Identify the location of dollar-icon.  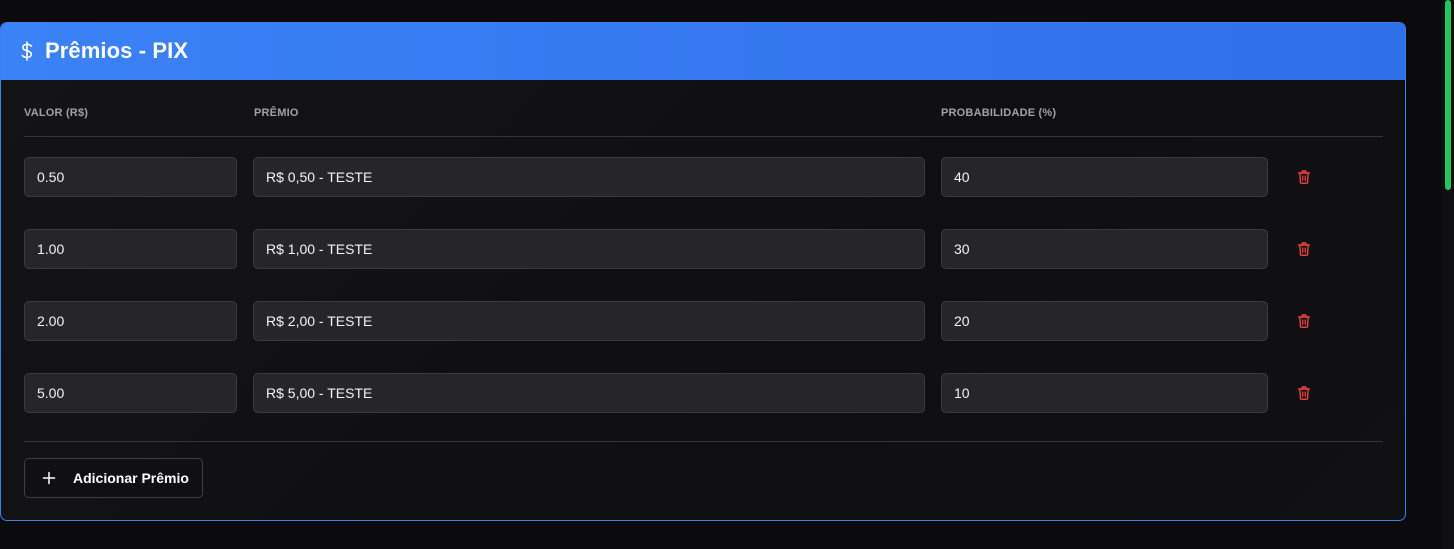
(27, 51).